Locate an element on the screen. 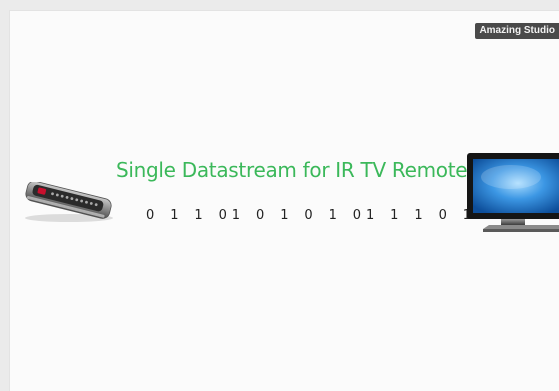 Image resolution: width=559 pixels, height=391 pixels. watermark-logo: Amazing Studio is located at coordinates (517, 31).